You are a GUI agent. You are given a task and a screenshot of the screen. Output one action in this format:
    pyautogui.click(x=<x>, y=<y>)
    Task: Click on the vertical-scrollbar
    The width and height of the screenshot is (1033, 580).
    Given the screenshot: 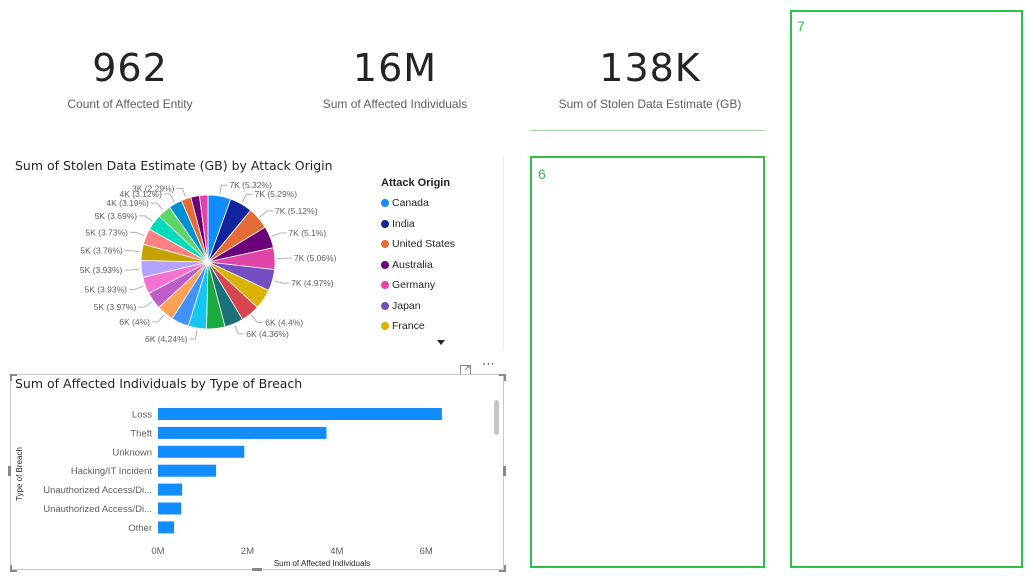 What is the action you would take?
    pyautogui.click(x=496, y=417)
    